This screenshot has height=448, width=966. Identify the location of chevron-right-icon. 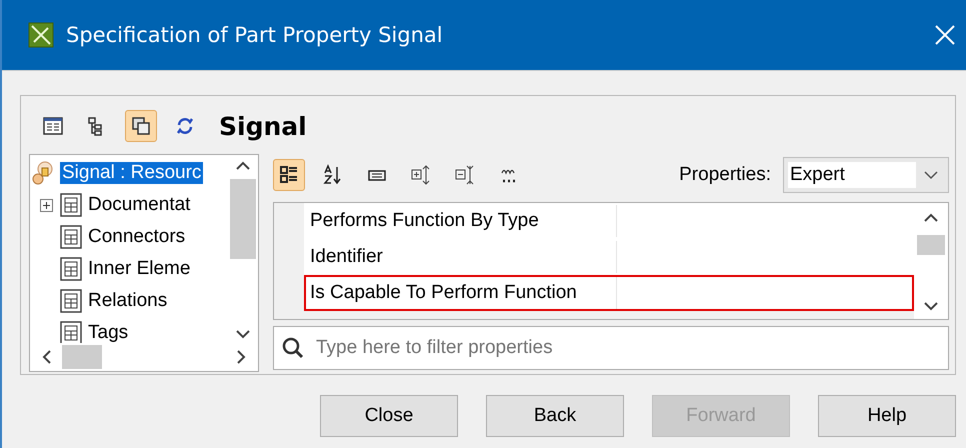
(241, 357).